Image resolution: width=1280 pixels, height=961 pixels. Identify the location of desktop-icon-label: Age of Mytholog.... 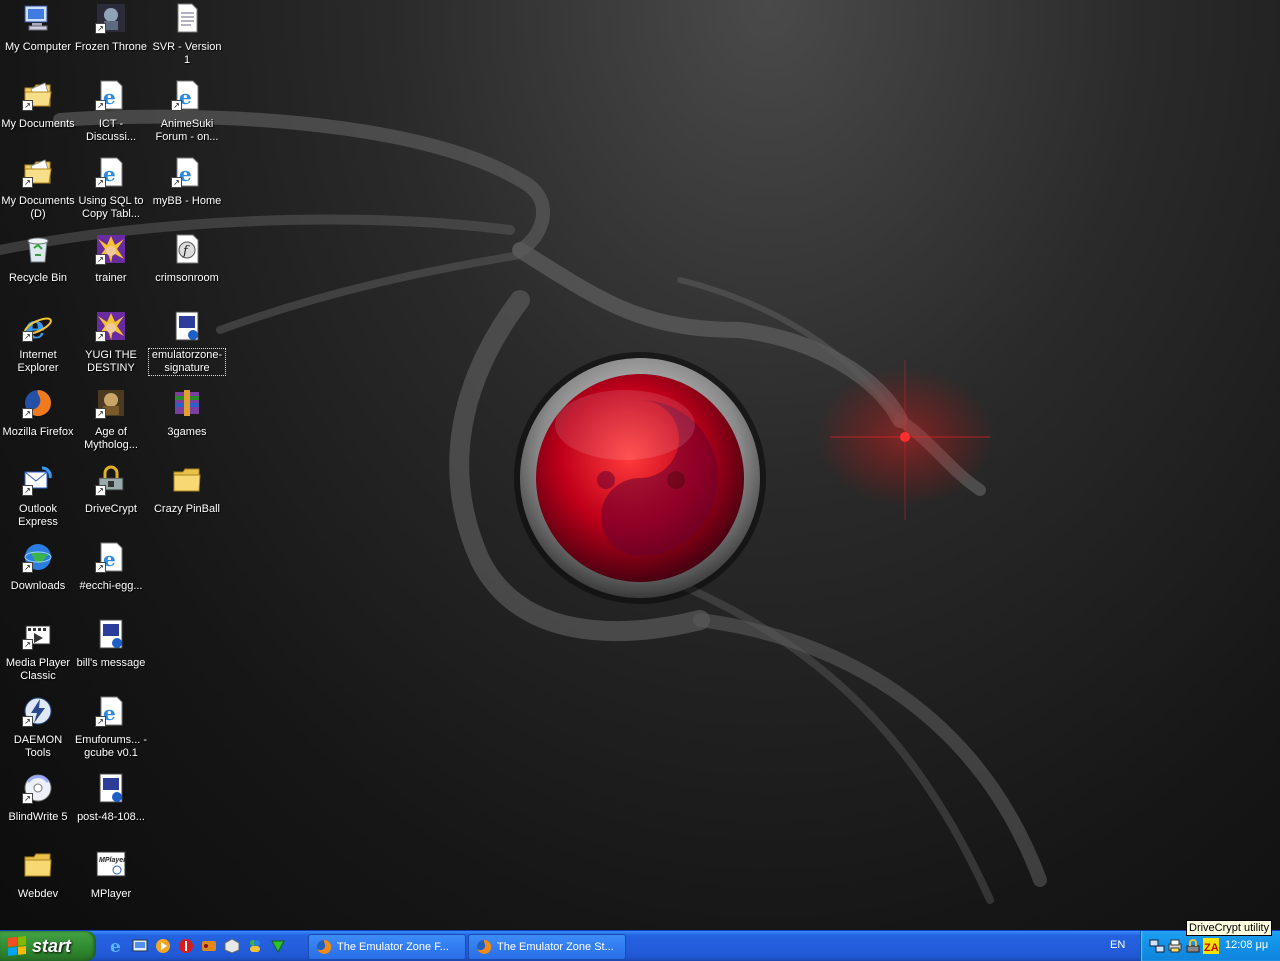
(111, 438).